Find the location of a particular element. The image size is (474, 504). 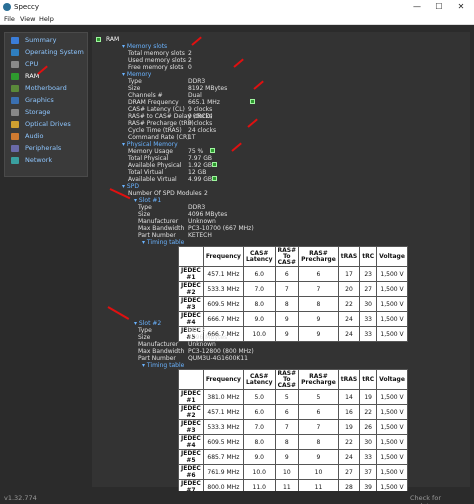

value: 2 is located at coordinates (190, 60).